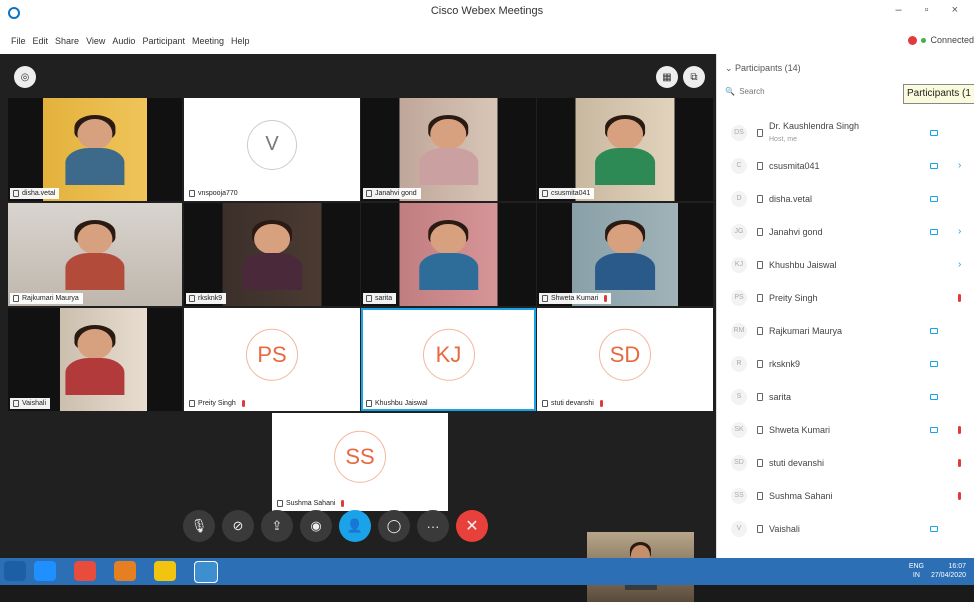 This screenshot has width=974, height=602. What do you see at coordinates (845, 231) in the screenshot?
I see `list-item: JG Janahvi gond ›` at bounding box center [845, 231].